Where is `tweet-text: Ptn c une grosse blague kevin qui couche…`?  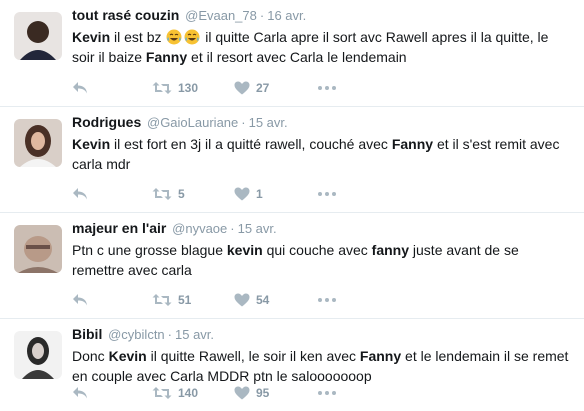 tweet-text: Ptn c une grosse blague kevin qui couche… is located at coordinates (322, 260).